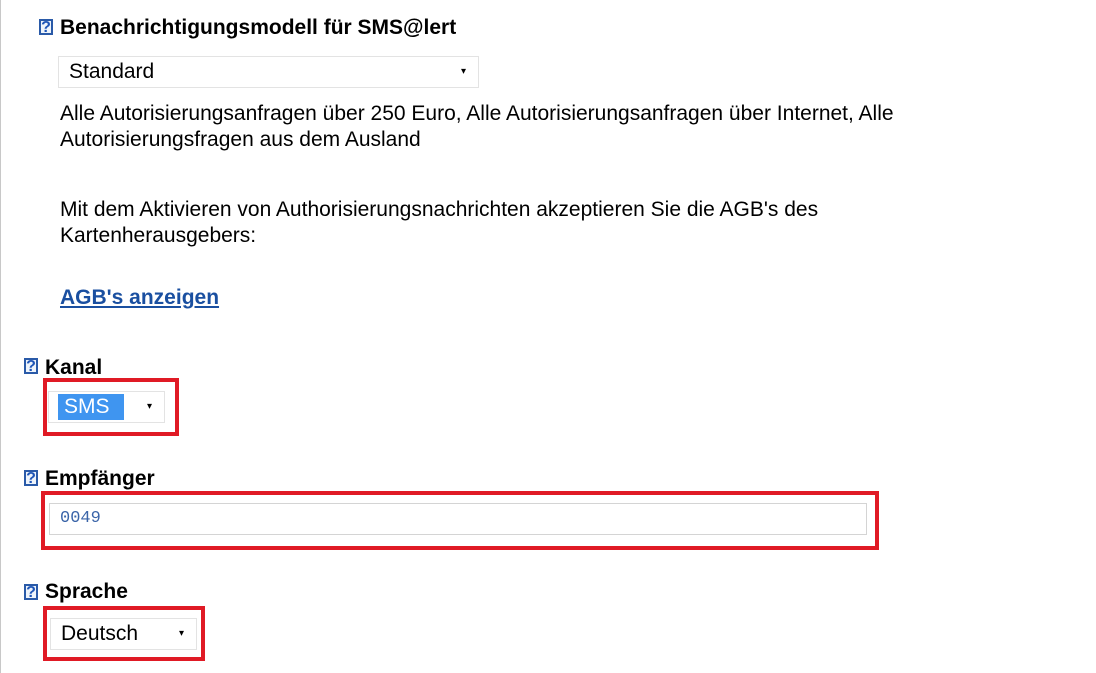 The width and height of the screenshot is (1096, 673). I want to click on help-icon-empfaenger: ?, so click(31, 478).